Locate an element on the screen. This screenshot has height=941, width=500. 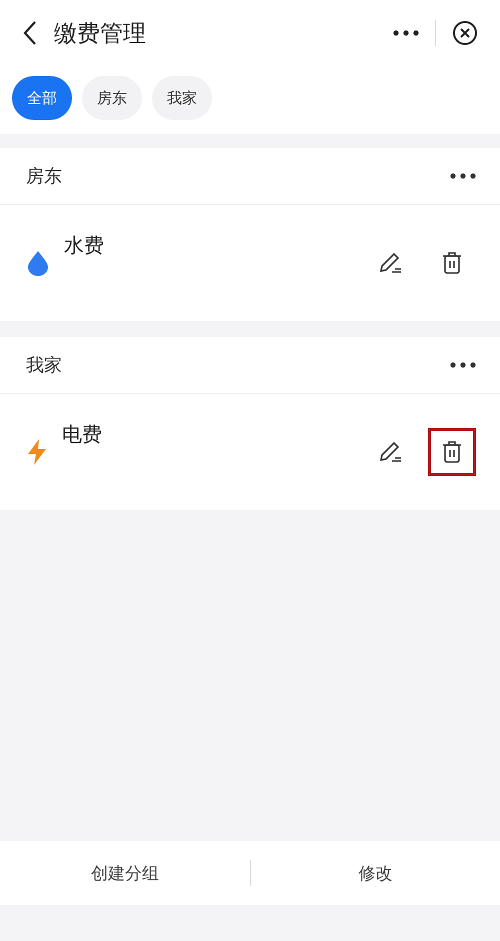
group-name: 我家 is located at coordinates (44, 365).